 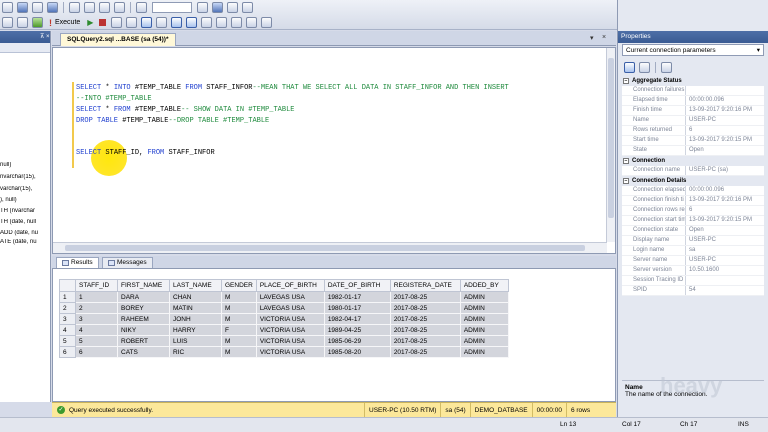 I want to click on tab-sqlquery2: SQLQuery2.sql ...BASE (sa (54))*, so click(x=118, y=39).